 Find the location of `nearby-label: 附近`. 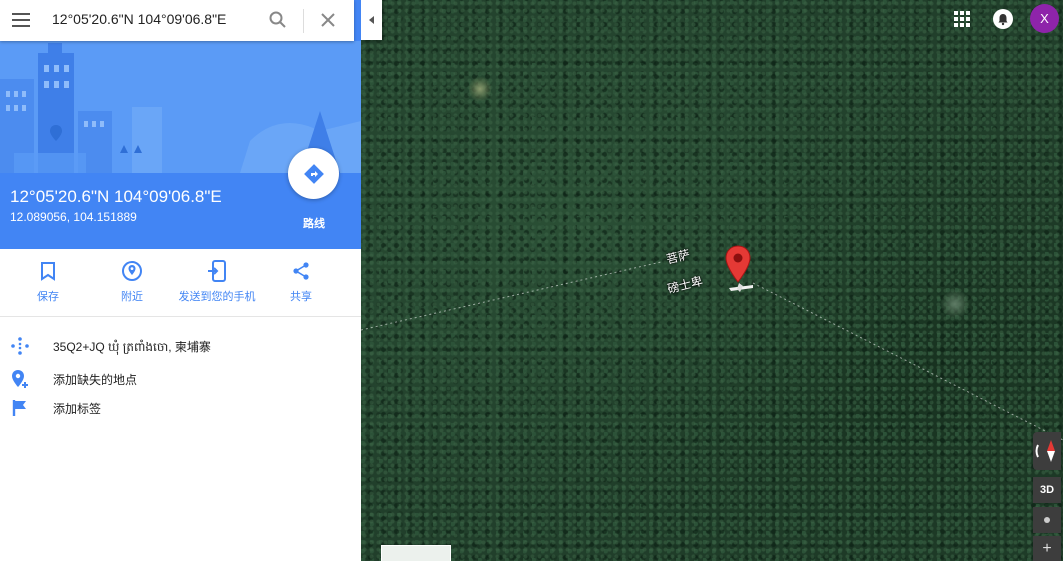

nearby-label: 附近 is located at coordinates (132, 297).